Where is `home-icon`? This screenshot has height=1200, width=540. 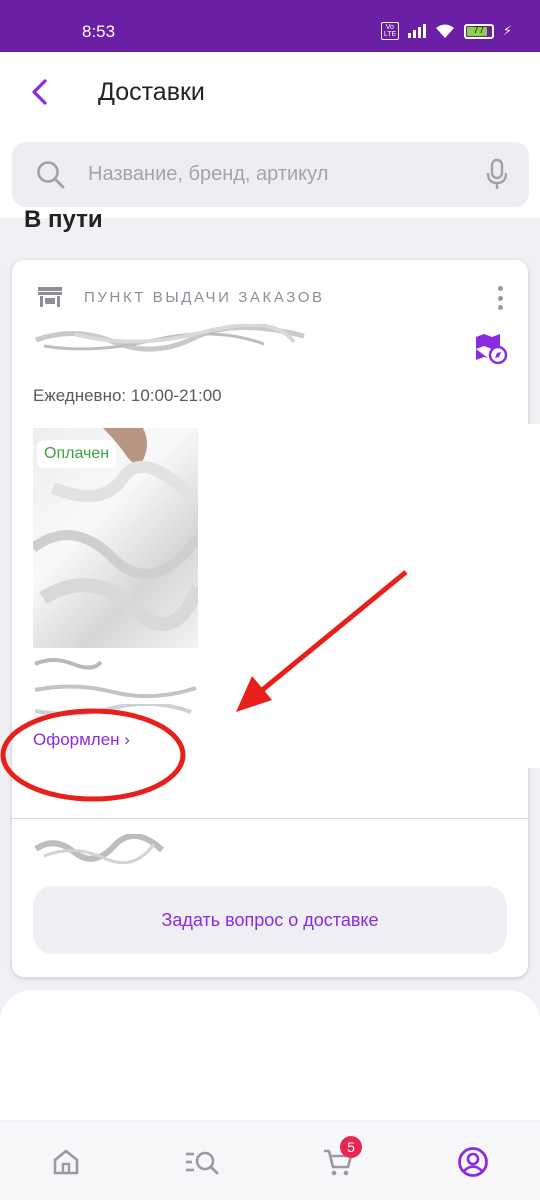
home-icon is located at coordinates (66, 1162).